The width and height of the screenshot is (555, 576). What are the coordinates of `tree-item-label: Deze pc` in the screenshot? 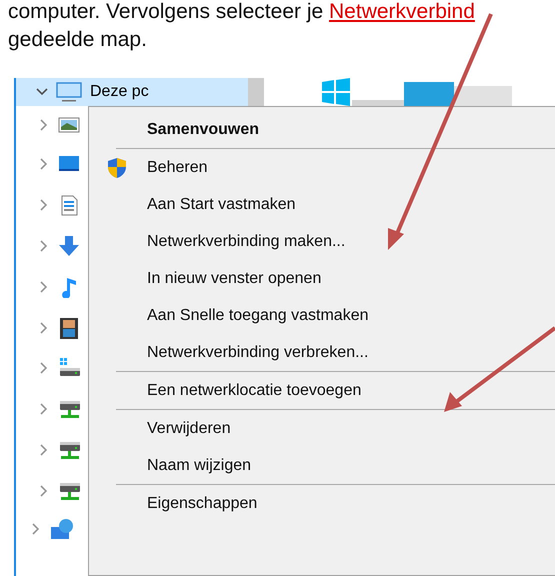 It's located at (119, 92).